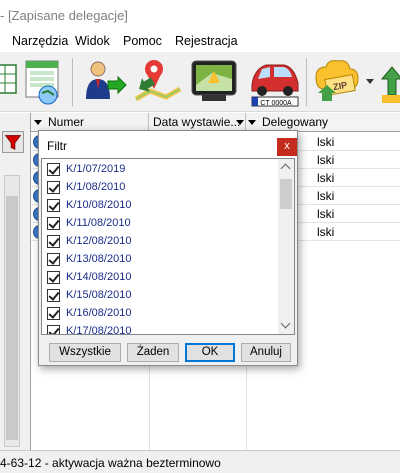 Image resolution: width=400 pixels, height=473 pixels. I want to click on select-all-button: Wszystkie, so click(85, 352).